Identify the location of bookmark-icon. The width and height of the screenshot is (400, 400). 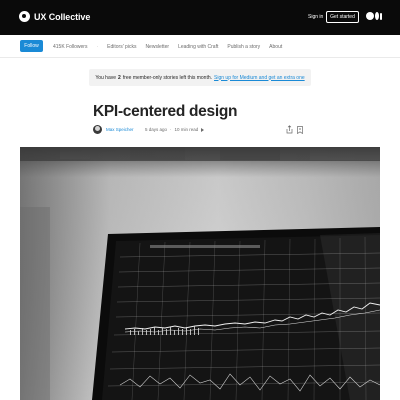
(300, 130).